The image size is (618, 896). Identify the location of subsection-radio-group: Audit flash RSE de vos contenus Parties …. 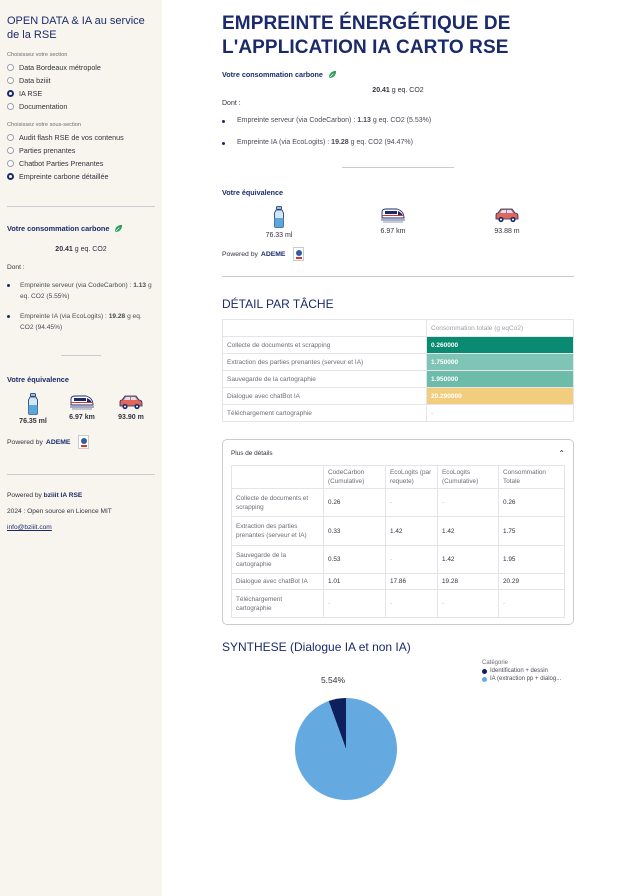
(81, 157).